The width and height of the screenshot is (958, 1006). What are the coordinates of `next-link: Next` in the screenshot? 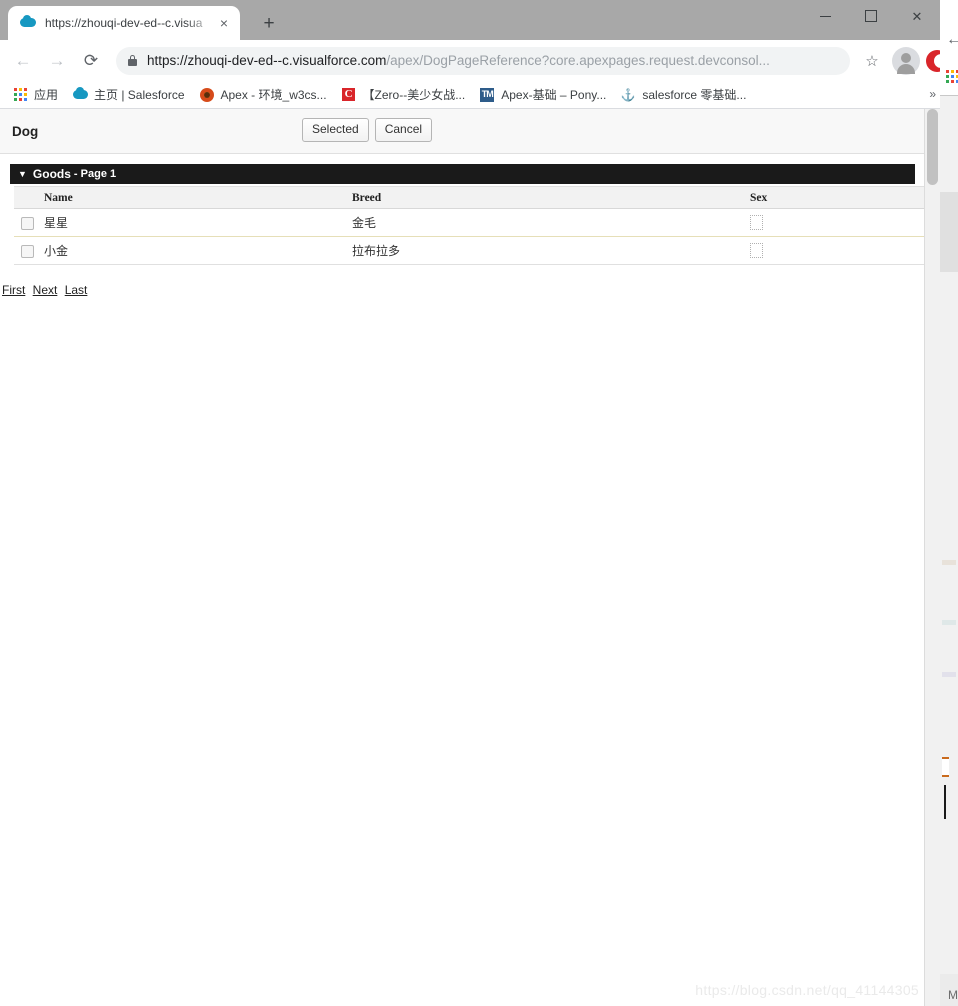 It's located at (45, 290).